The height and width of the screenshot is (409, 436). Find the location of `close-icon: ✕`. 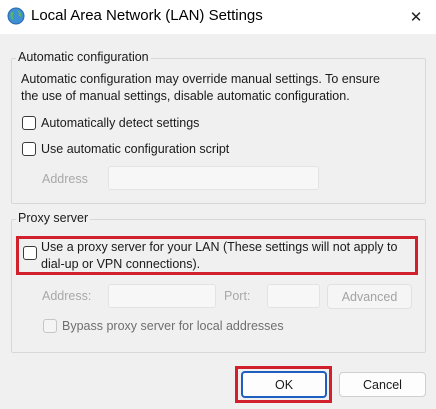

close-icon: ✕ is located at coordinates (416, 17).